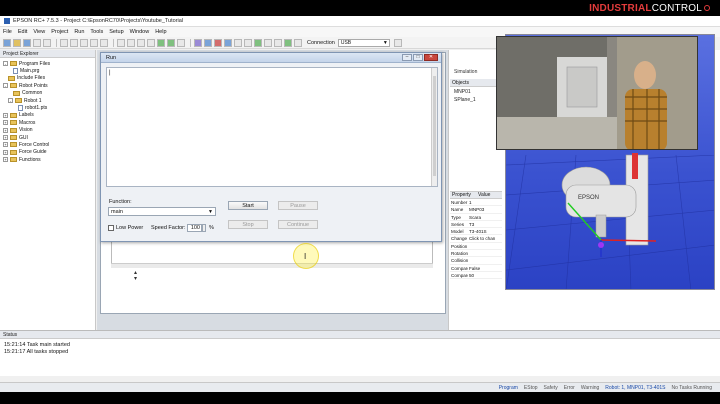  Describe the element at coordinates (160, 32) in the screenshot. I see `menu-help: Help` at that location.